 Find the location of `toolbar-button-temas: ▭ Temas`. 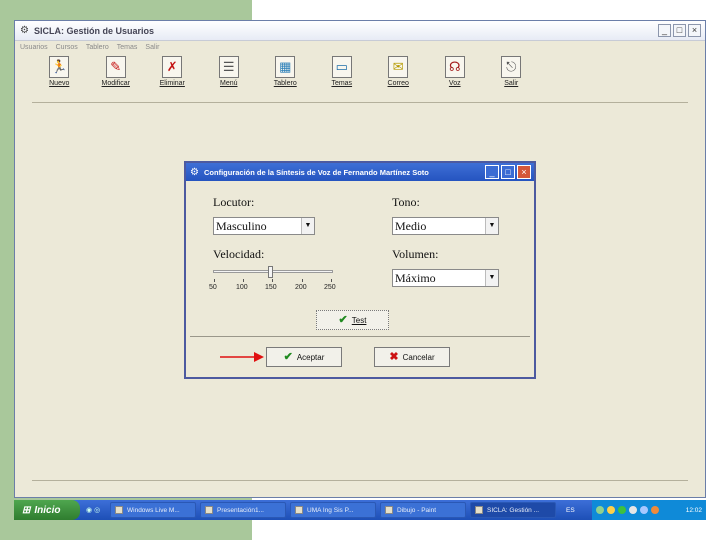

toolbar-button-temas: ▭ Temas is located at coordinates (342, 71).